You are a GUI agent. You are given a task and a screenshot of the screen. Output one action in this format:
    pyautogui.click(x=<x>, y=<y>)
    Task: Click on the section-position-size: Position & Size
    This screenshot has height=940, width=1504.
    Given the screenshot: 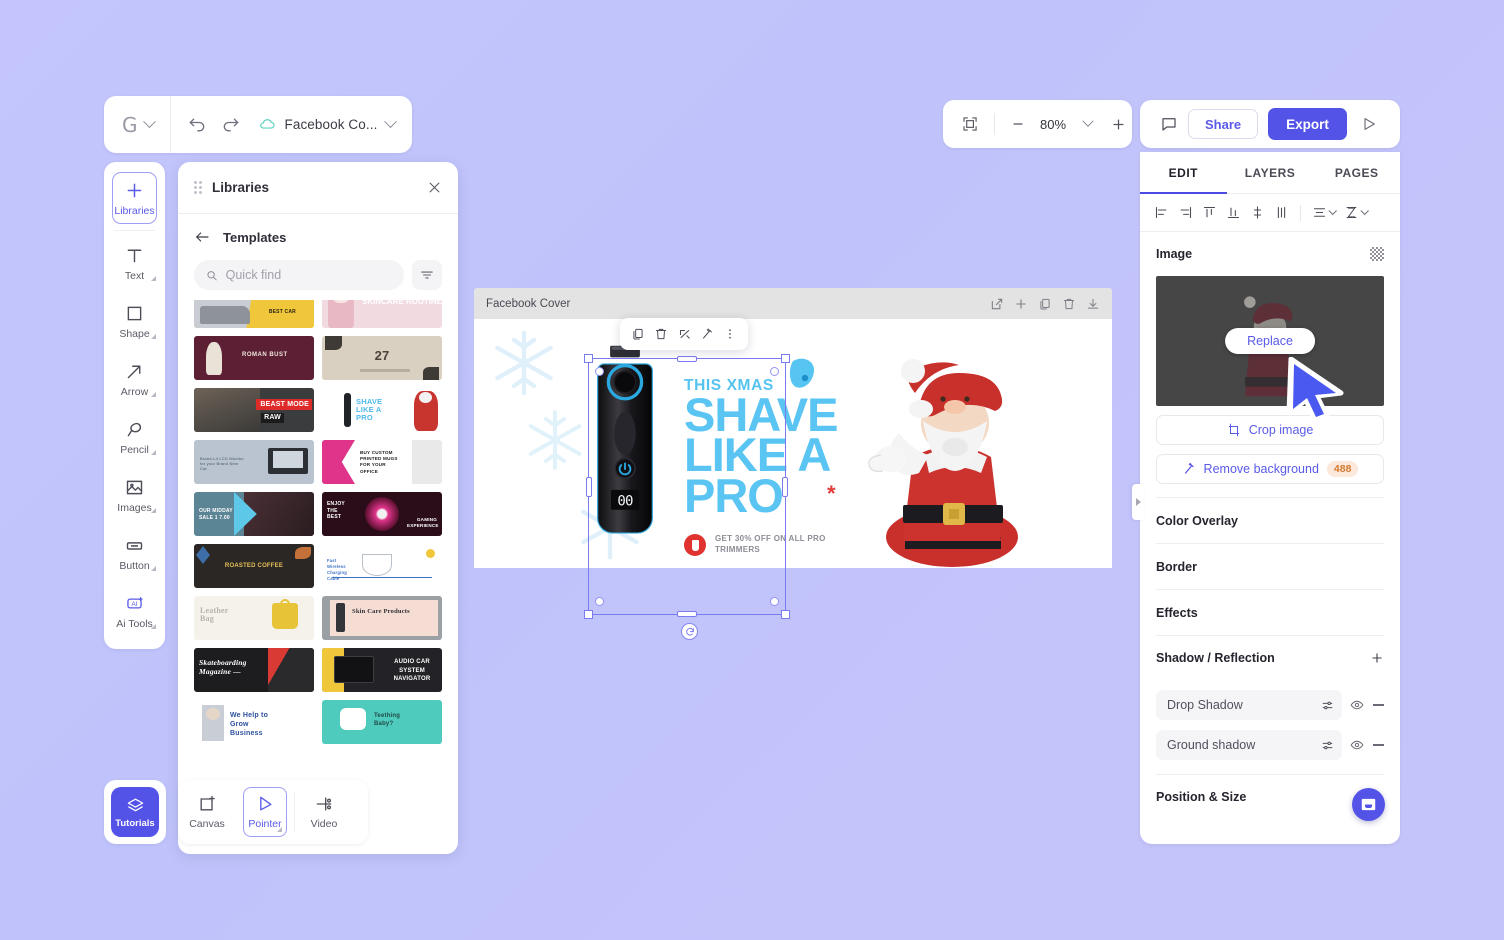 What is the action you would take?
    pyautogui.click(x=1270, y=797)
    